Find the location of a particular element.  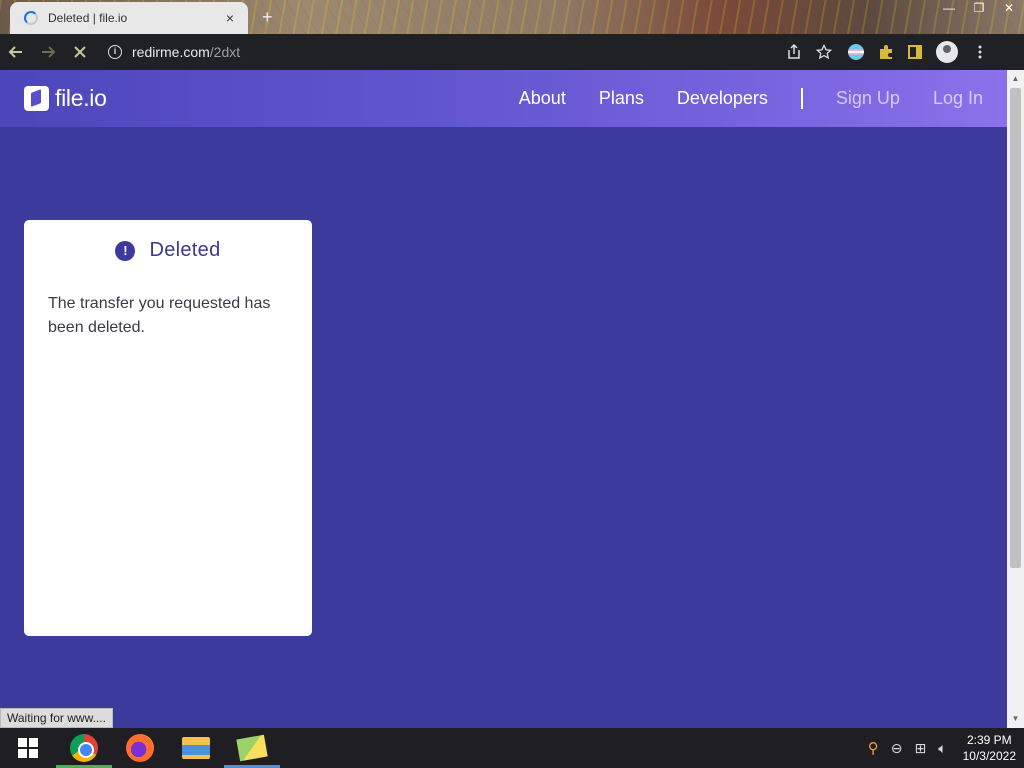

site-info-icon: i is located at coordinates (115, 52).